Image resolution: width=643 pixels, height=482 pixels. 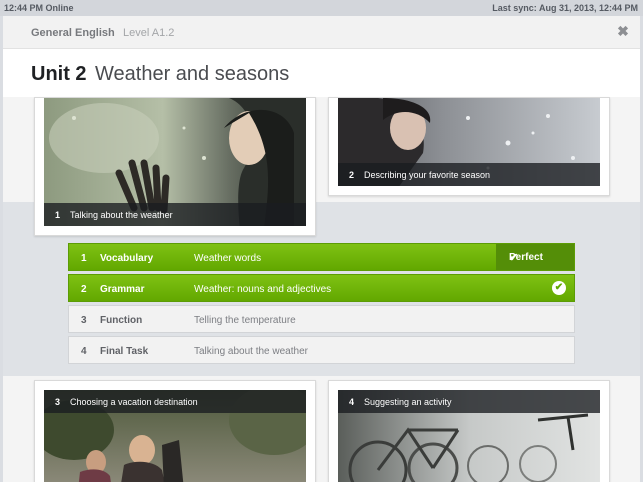 I want to click on section-card-3: 3 Choosing a vacation destination, so click(x=175, y=431).